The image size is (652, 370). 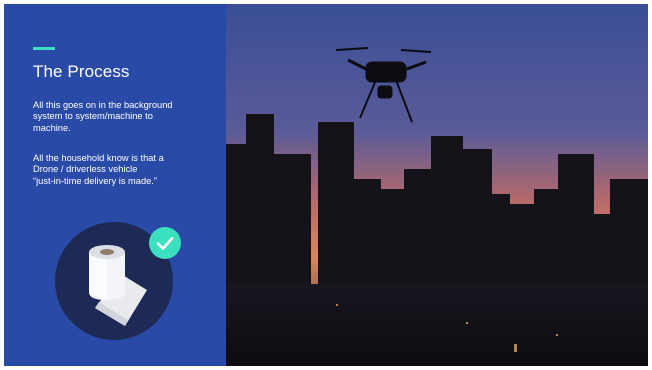 What do you see at coordinates (52, 127) in the screenshot?
I see `paragraph-line: machine.` at bounding box center [52, 127].